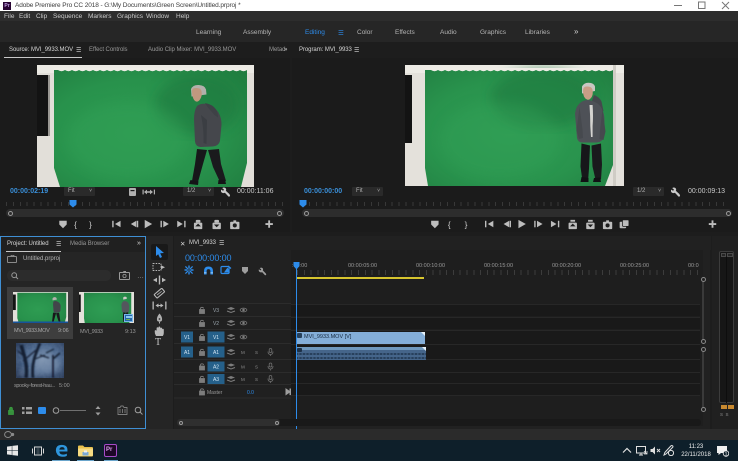  I want to click on svg-text: 0.0, so click(250, 393).